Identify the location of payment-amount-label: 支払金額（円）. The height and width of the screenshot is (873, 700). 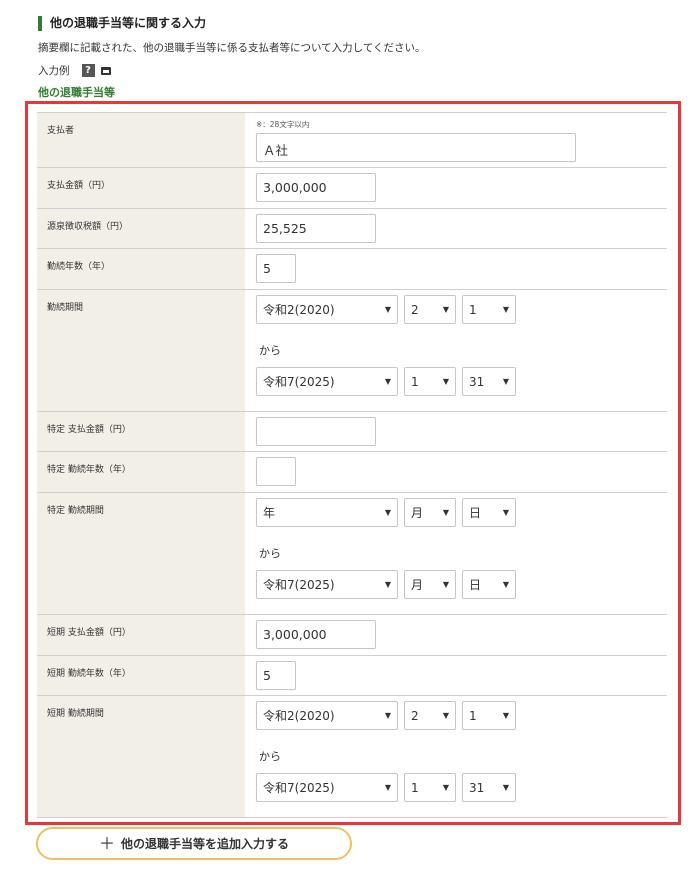
(141, 188).